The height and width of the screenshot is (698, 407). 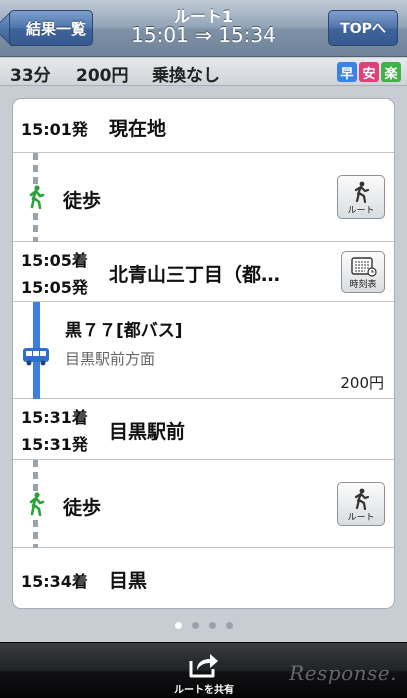 I want to click on share-route-label: ルートを共有, so click(x=204, y=690).